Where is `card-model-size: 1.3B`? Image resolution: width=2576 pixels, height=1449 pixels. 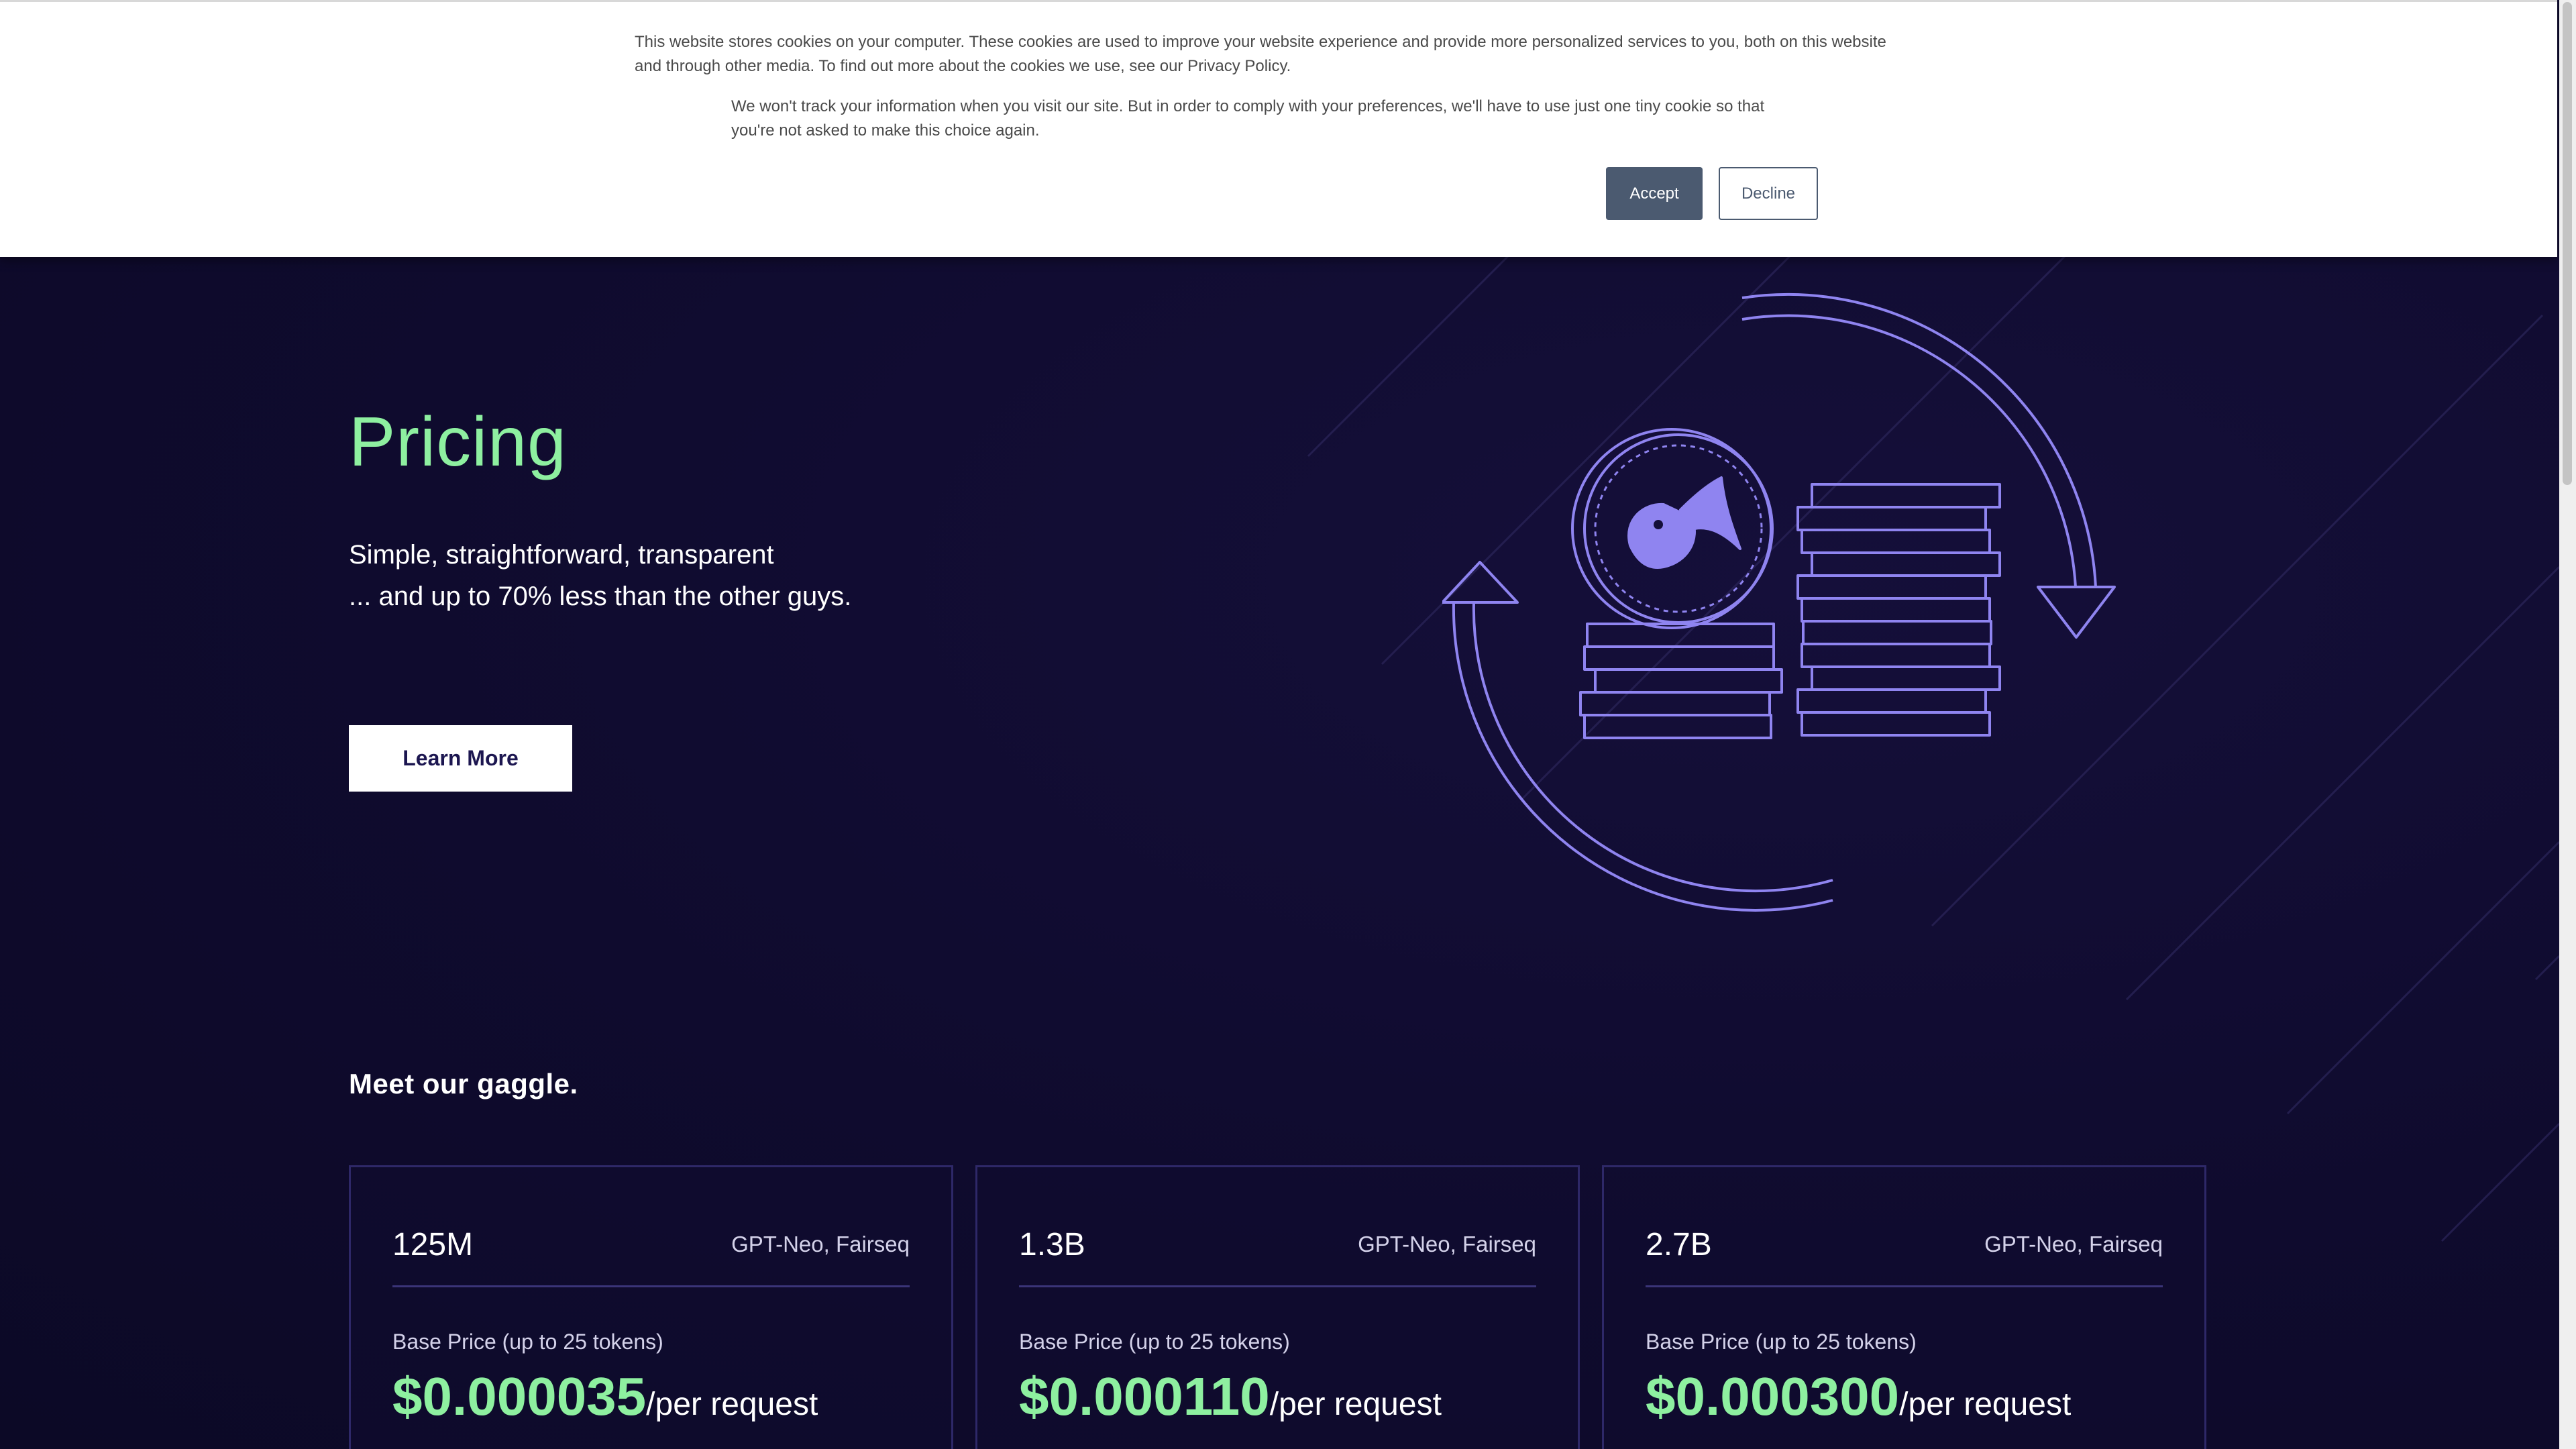 card-model-size: 1.3B is located at coordinates (1052, 1245).